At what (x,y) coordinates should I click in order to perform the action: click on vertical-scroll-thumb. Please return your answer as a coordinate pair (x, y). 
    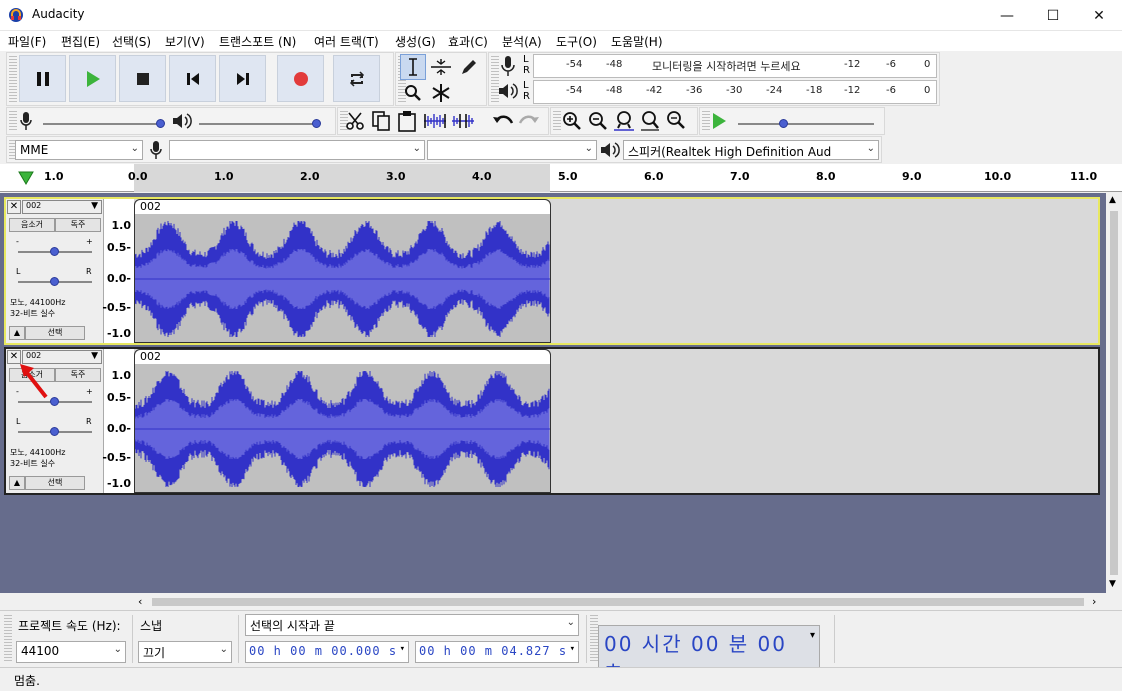
    Looking at the image, I should click on (1114, 393).